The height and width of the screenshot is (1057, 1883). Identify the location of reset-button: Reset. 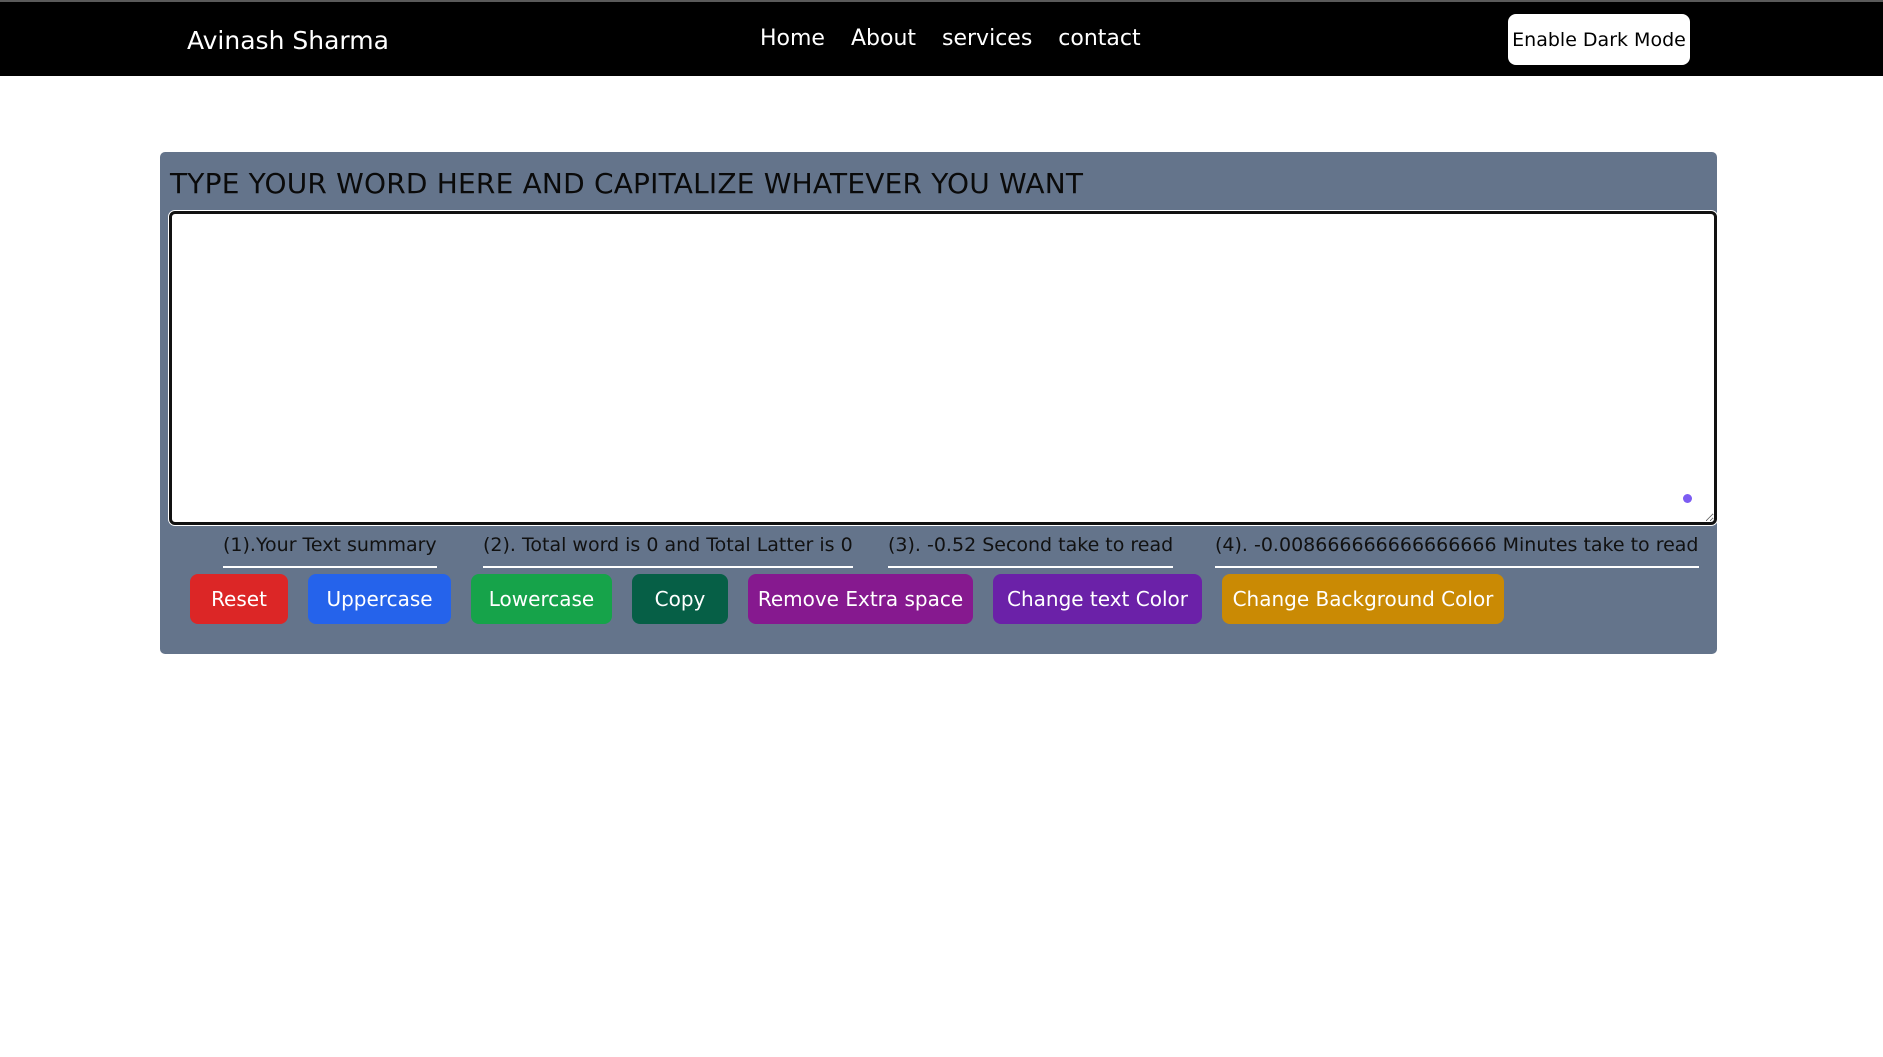
(239, 599).